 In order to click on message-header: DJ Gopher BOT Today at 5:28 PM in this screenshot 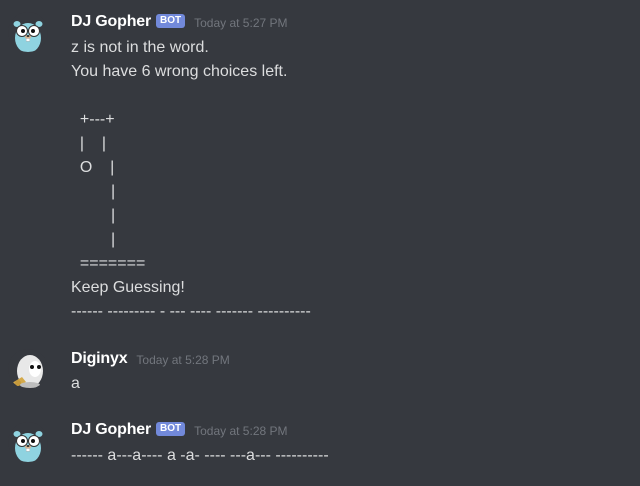, I will do `click(179, 430)`.